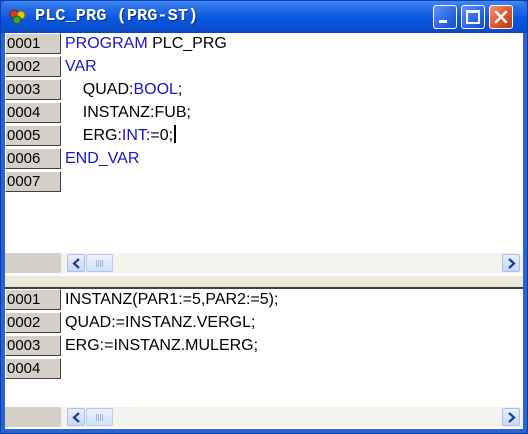  What do you see at coordinates (136, 112) in the screenshot?
I see `code-token: INSTANZ:FUB;` at bounding box center [136, 112].